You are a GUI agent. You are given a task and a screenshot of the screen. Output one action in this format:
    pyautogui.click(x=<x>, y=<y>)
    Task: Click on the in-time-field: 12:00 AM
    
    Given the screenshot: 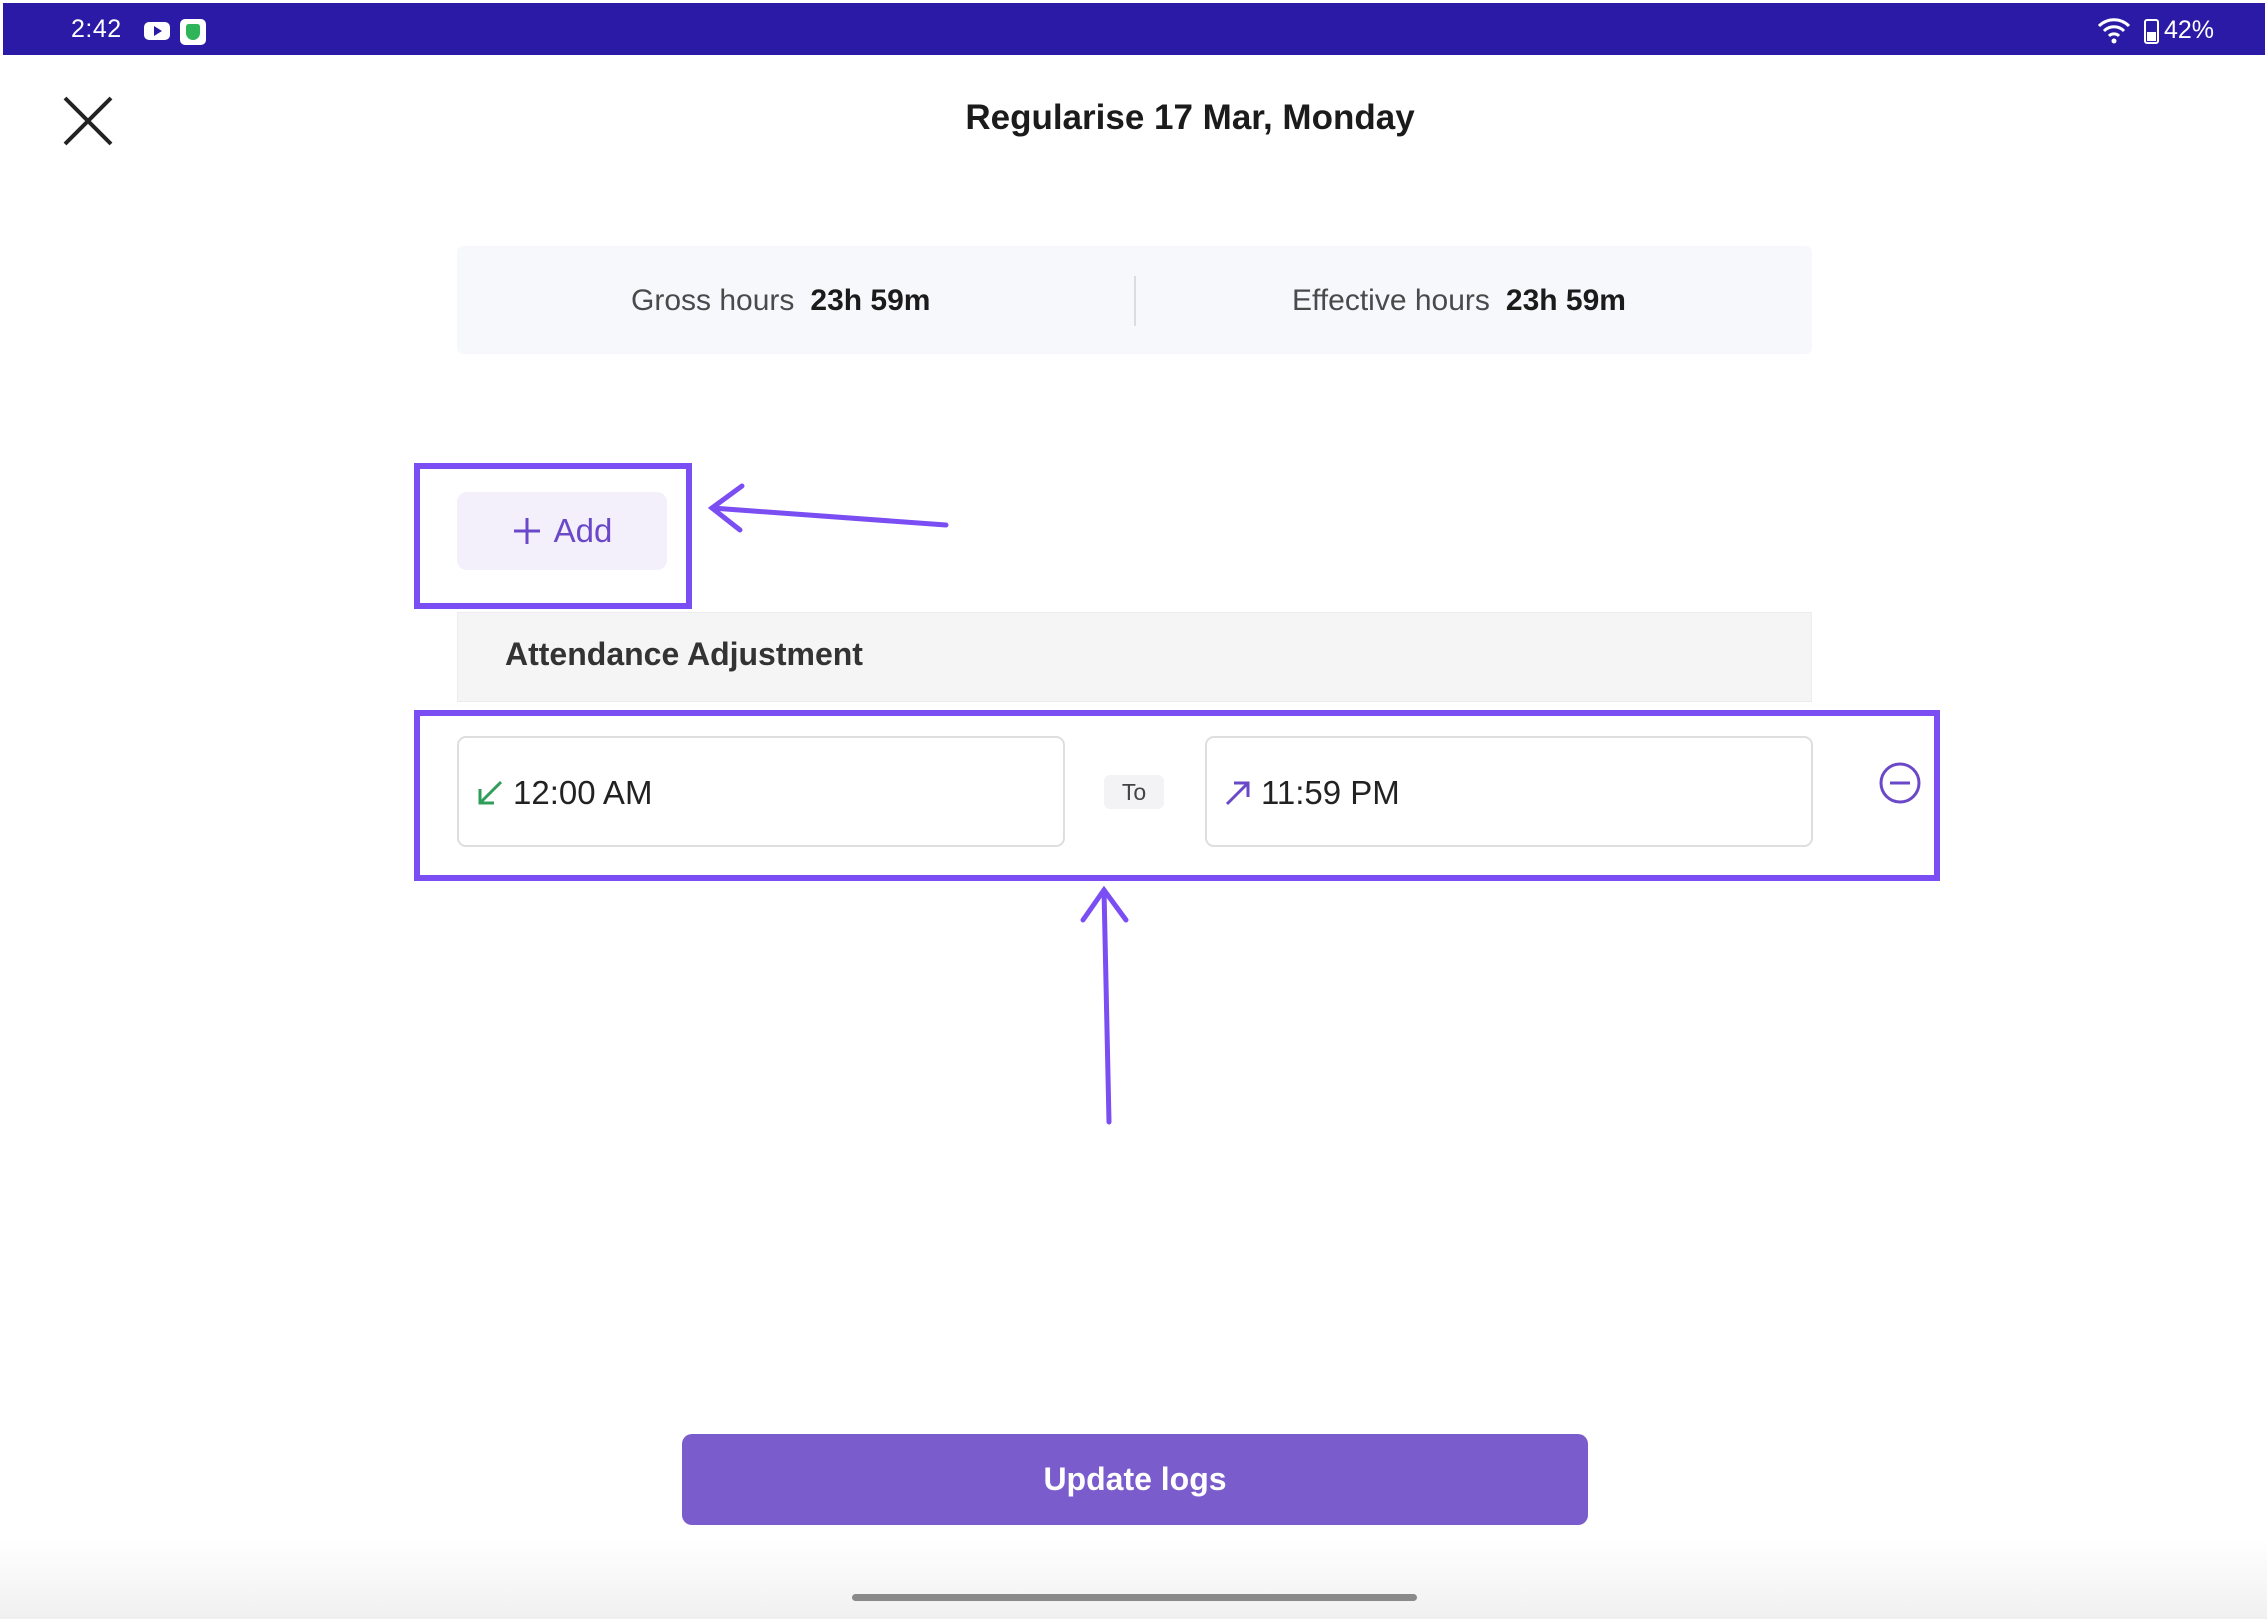 What is the action you would take?
    pyautogui.click(x=761, y=791)
    